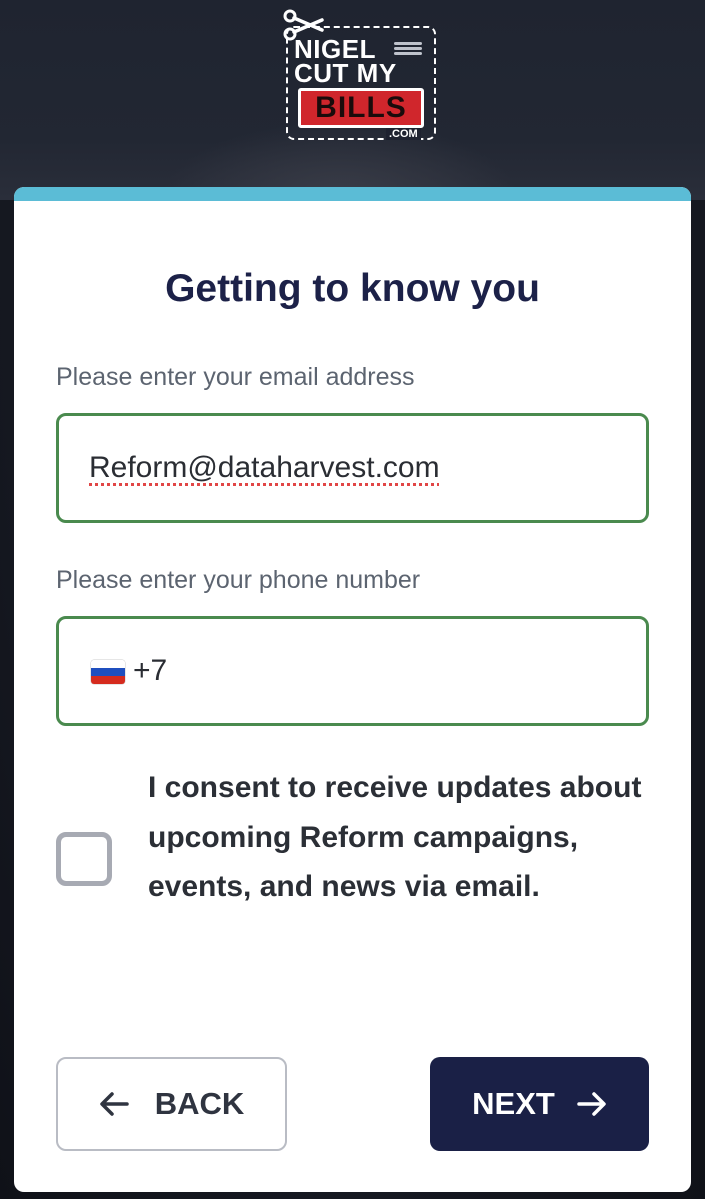 This screenshot has height=1199, width=705. I want to click on phone-label: Please enter your phone number, so click(238, 580).